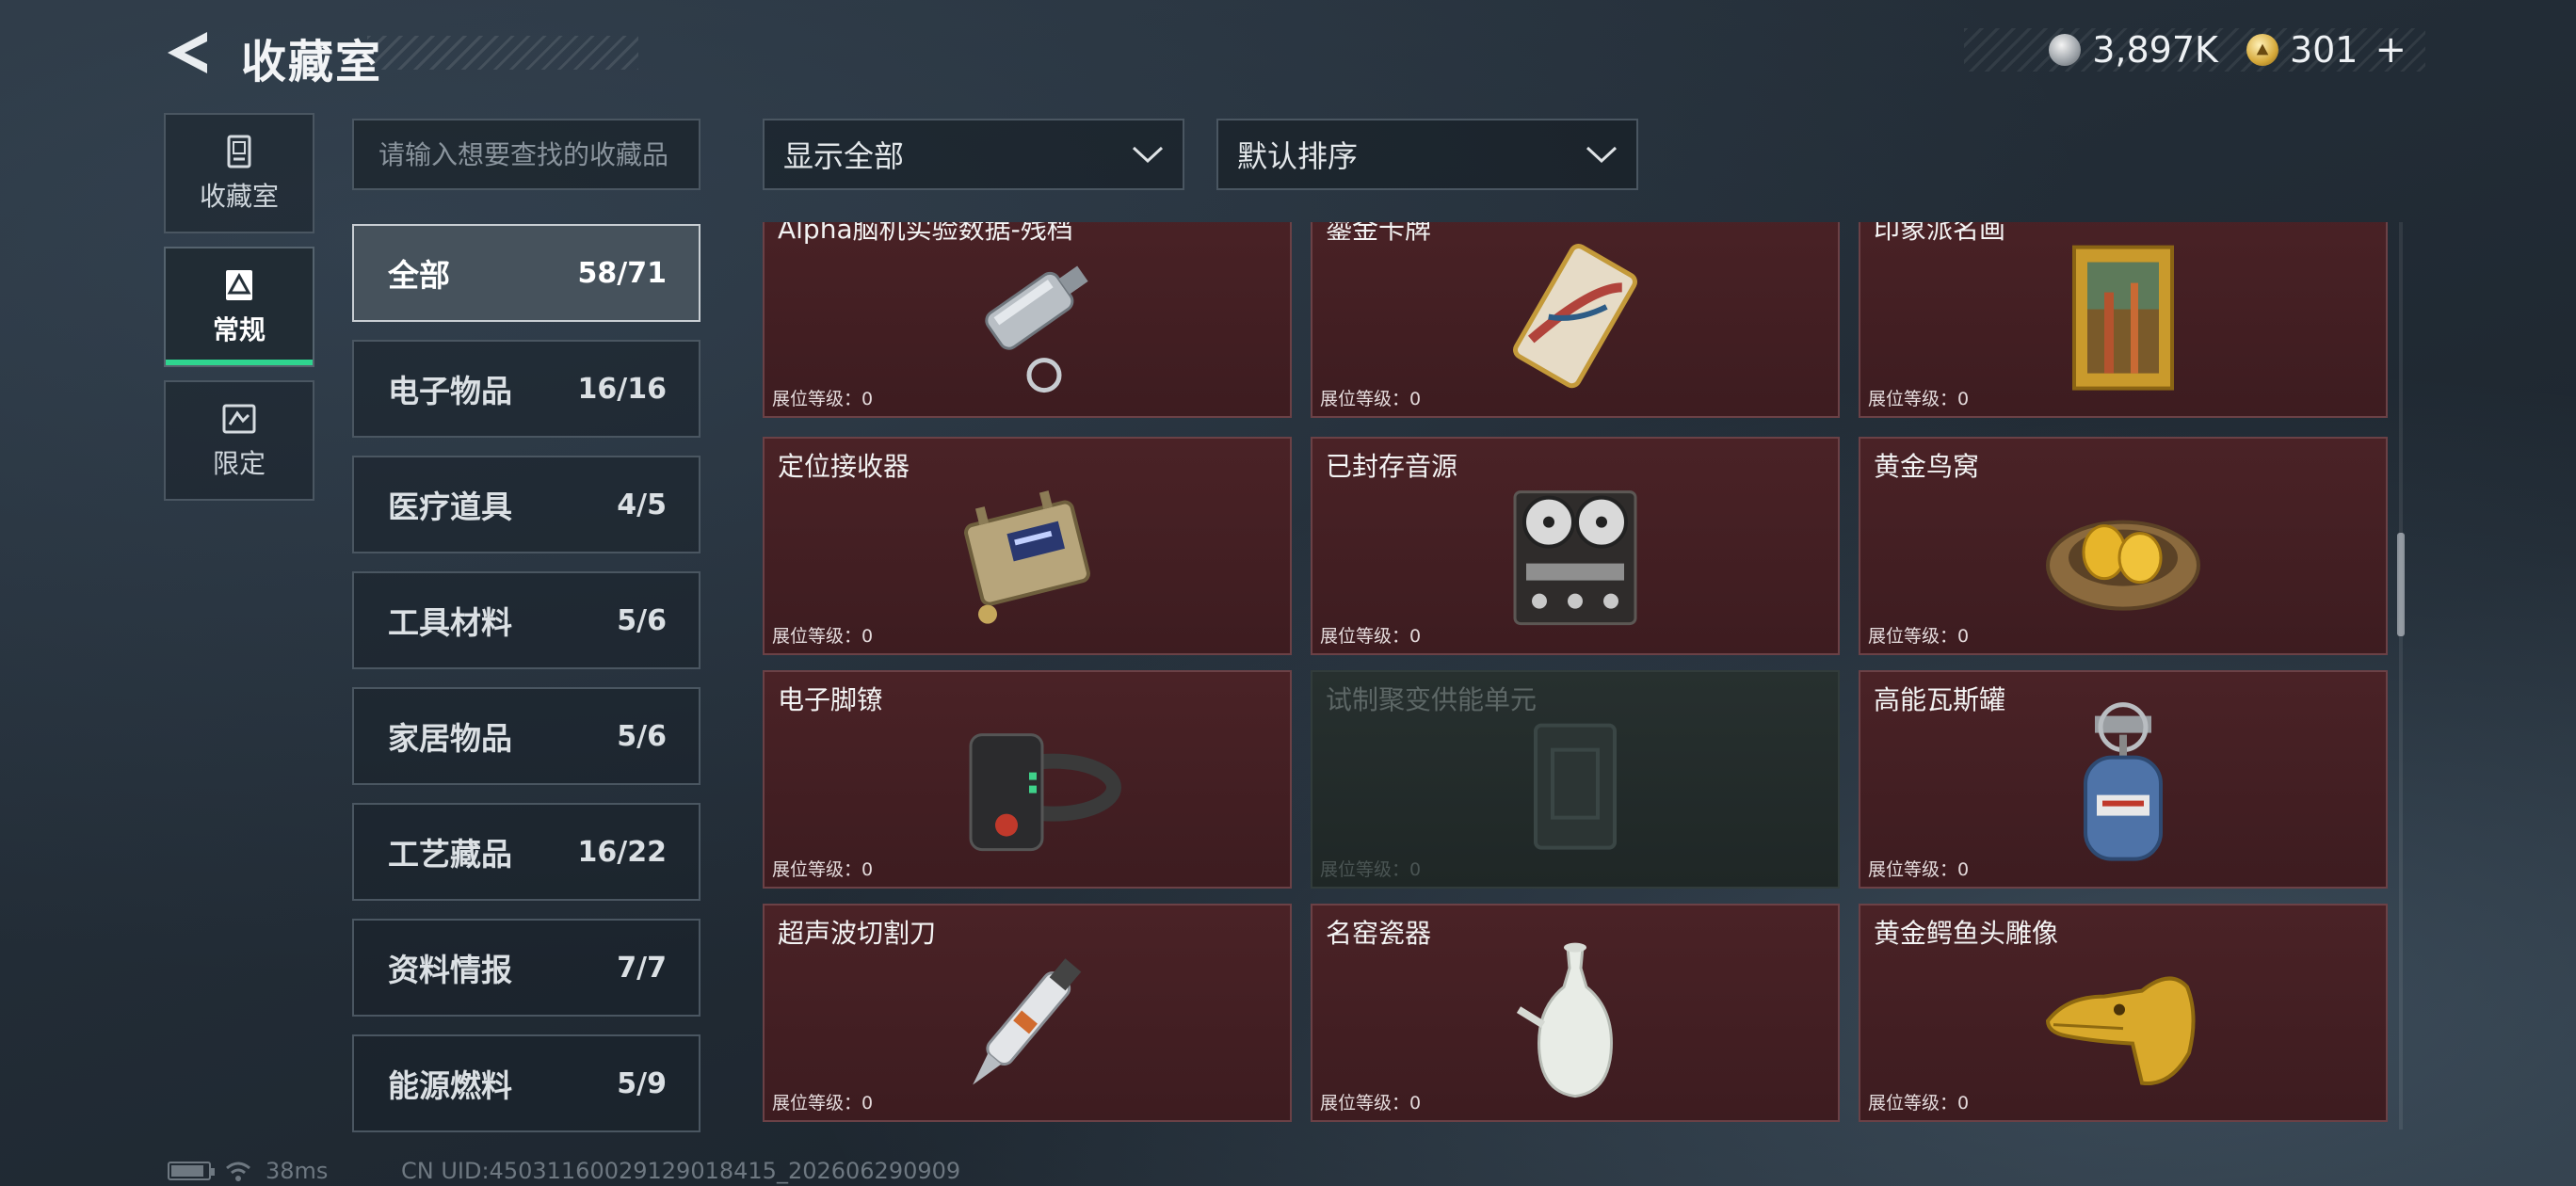 This screenshot has width=2576, height=1186. I want to click on category-fuel: 能源燃料 5/9, so click(526, 1083).